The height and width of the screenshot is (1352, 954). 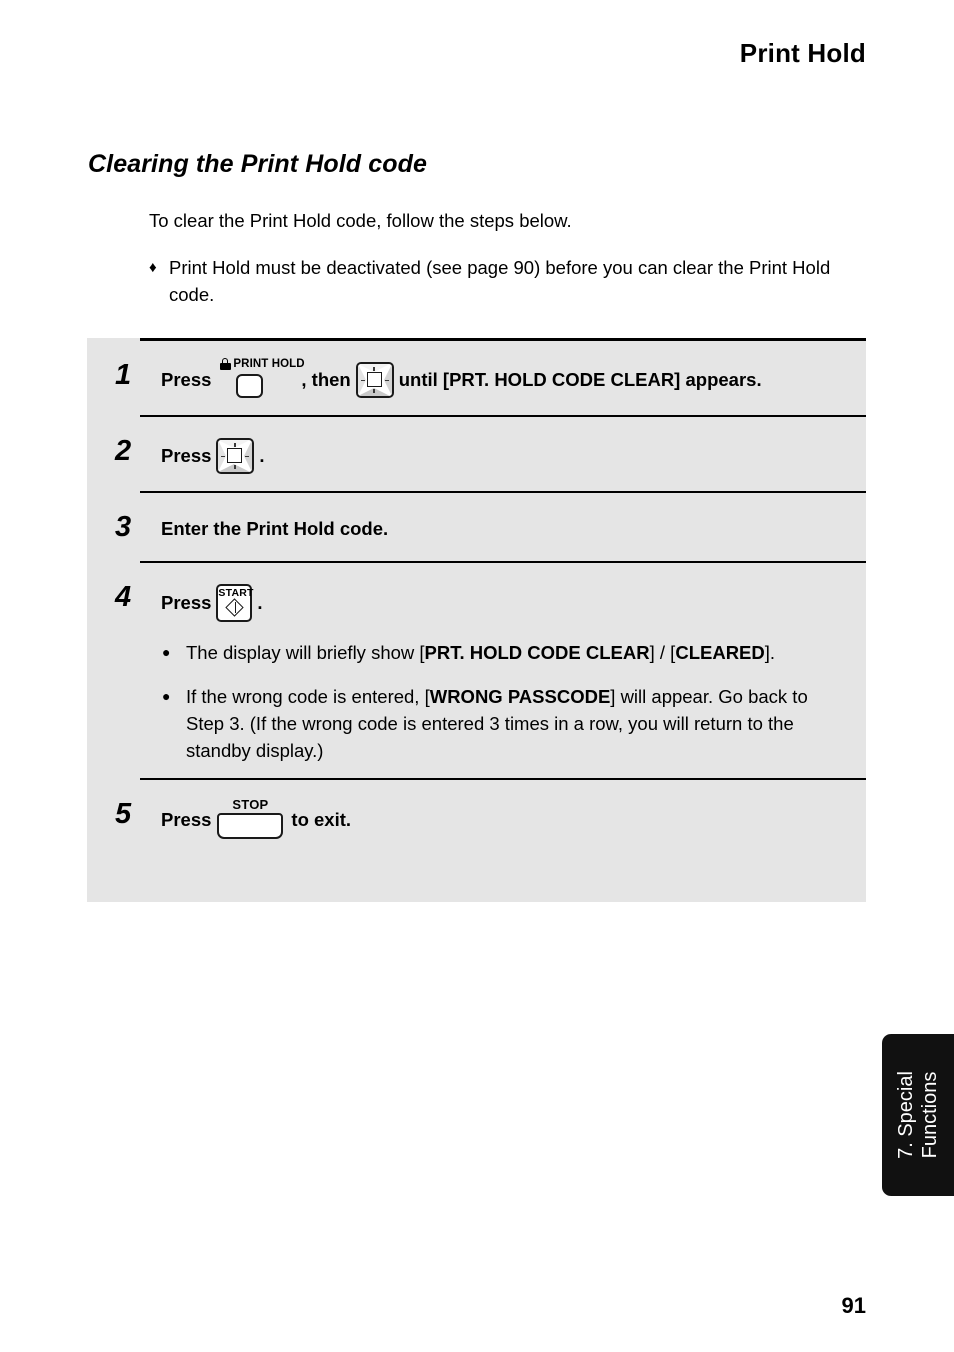 What do you see at coordinates (321, 819) in the screenshot?
I see `step-5-tail-text: to exit.` at bounding box center [321, 819].